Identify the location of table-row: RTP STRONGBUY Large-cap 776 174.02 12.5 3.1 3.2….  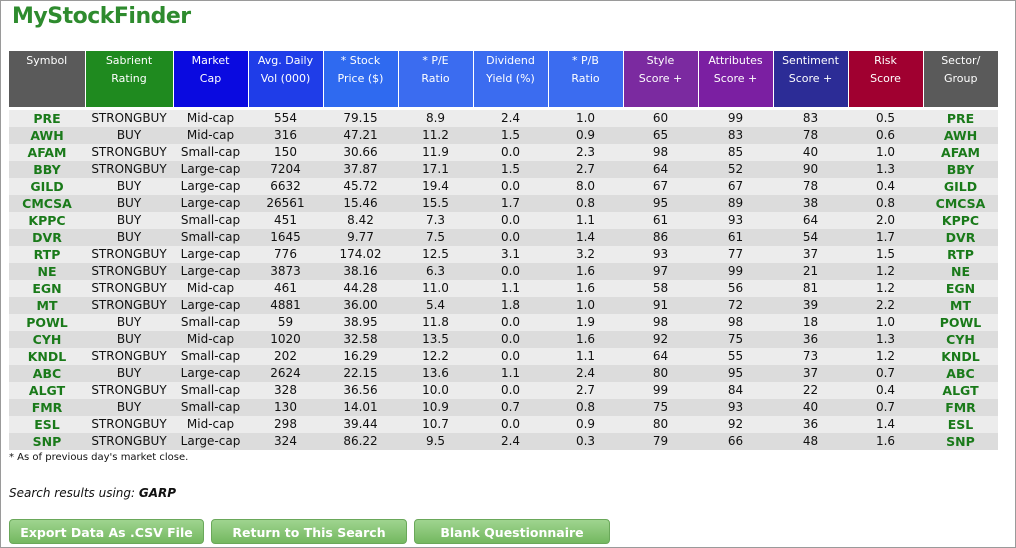
(503, 254).